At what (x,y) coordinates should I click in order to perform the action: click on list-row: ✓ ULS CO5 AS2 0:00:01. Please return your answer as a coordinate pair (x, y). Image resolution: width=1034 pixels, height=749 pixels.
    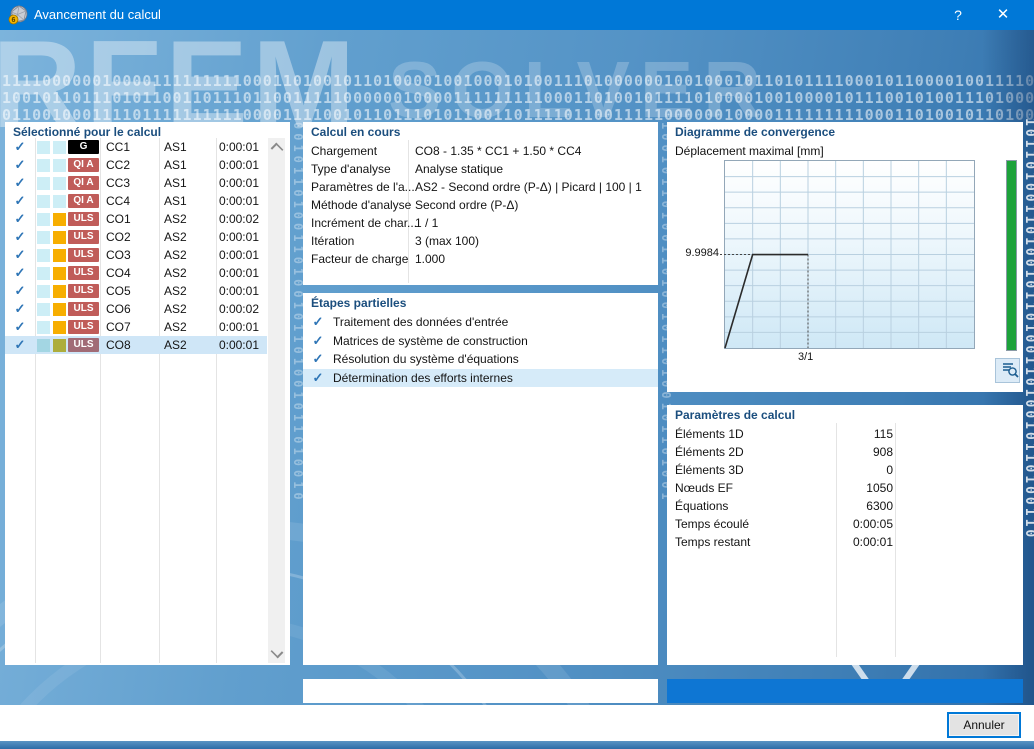
    Looking at the image, I should click on (136, 291).